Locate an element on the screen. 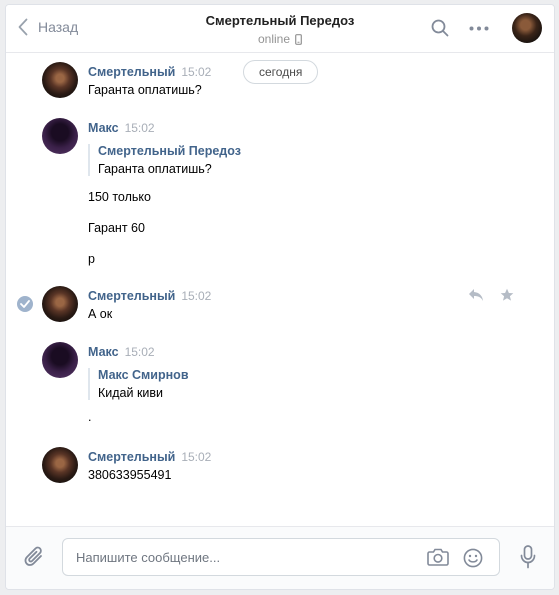  message-item: Макс 15:02 Макс Смирнов Кидай киви . is located at coordinates (280, 387).